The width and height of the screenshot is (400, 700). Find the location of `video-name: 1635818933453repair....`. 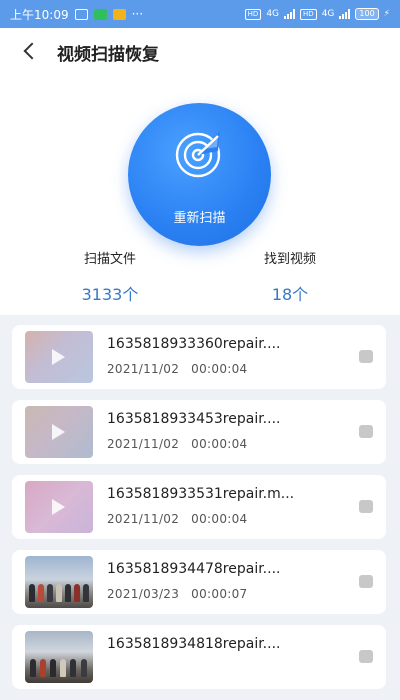

video-name: 1635818933453repair.... is located at coordinates (194, 419).